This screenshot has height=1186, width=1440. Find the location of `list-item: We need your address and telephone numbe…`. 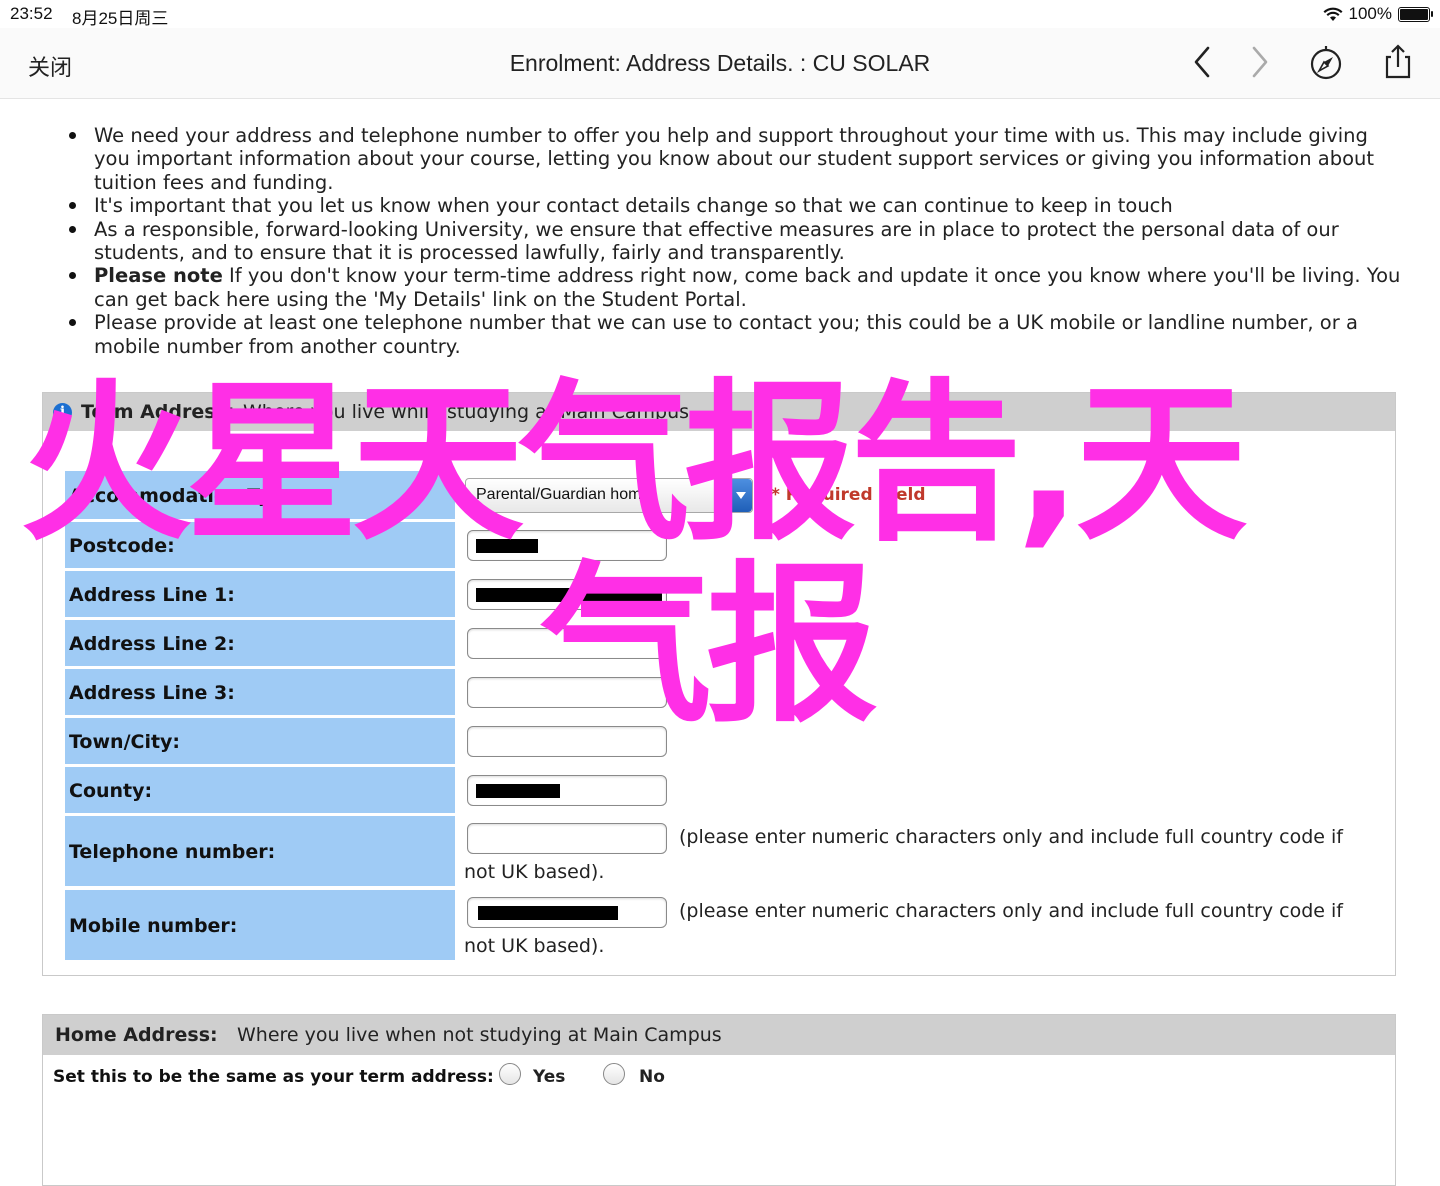

list-item: We need your address and telephone numbe… is located at coordinates (736, 159).